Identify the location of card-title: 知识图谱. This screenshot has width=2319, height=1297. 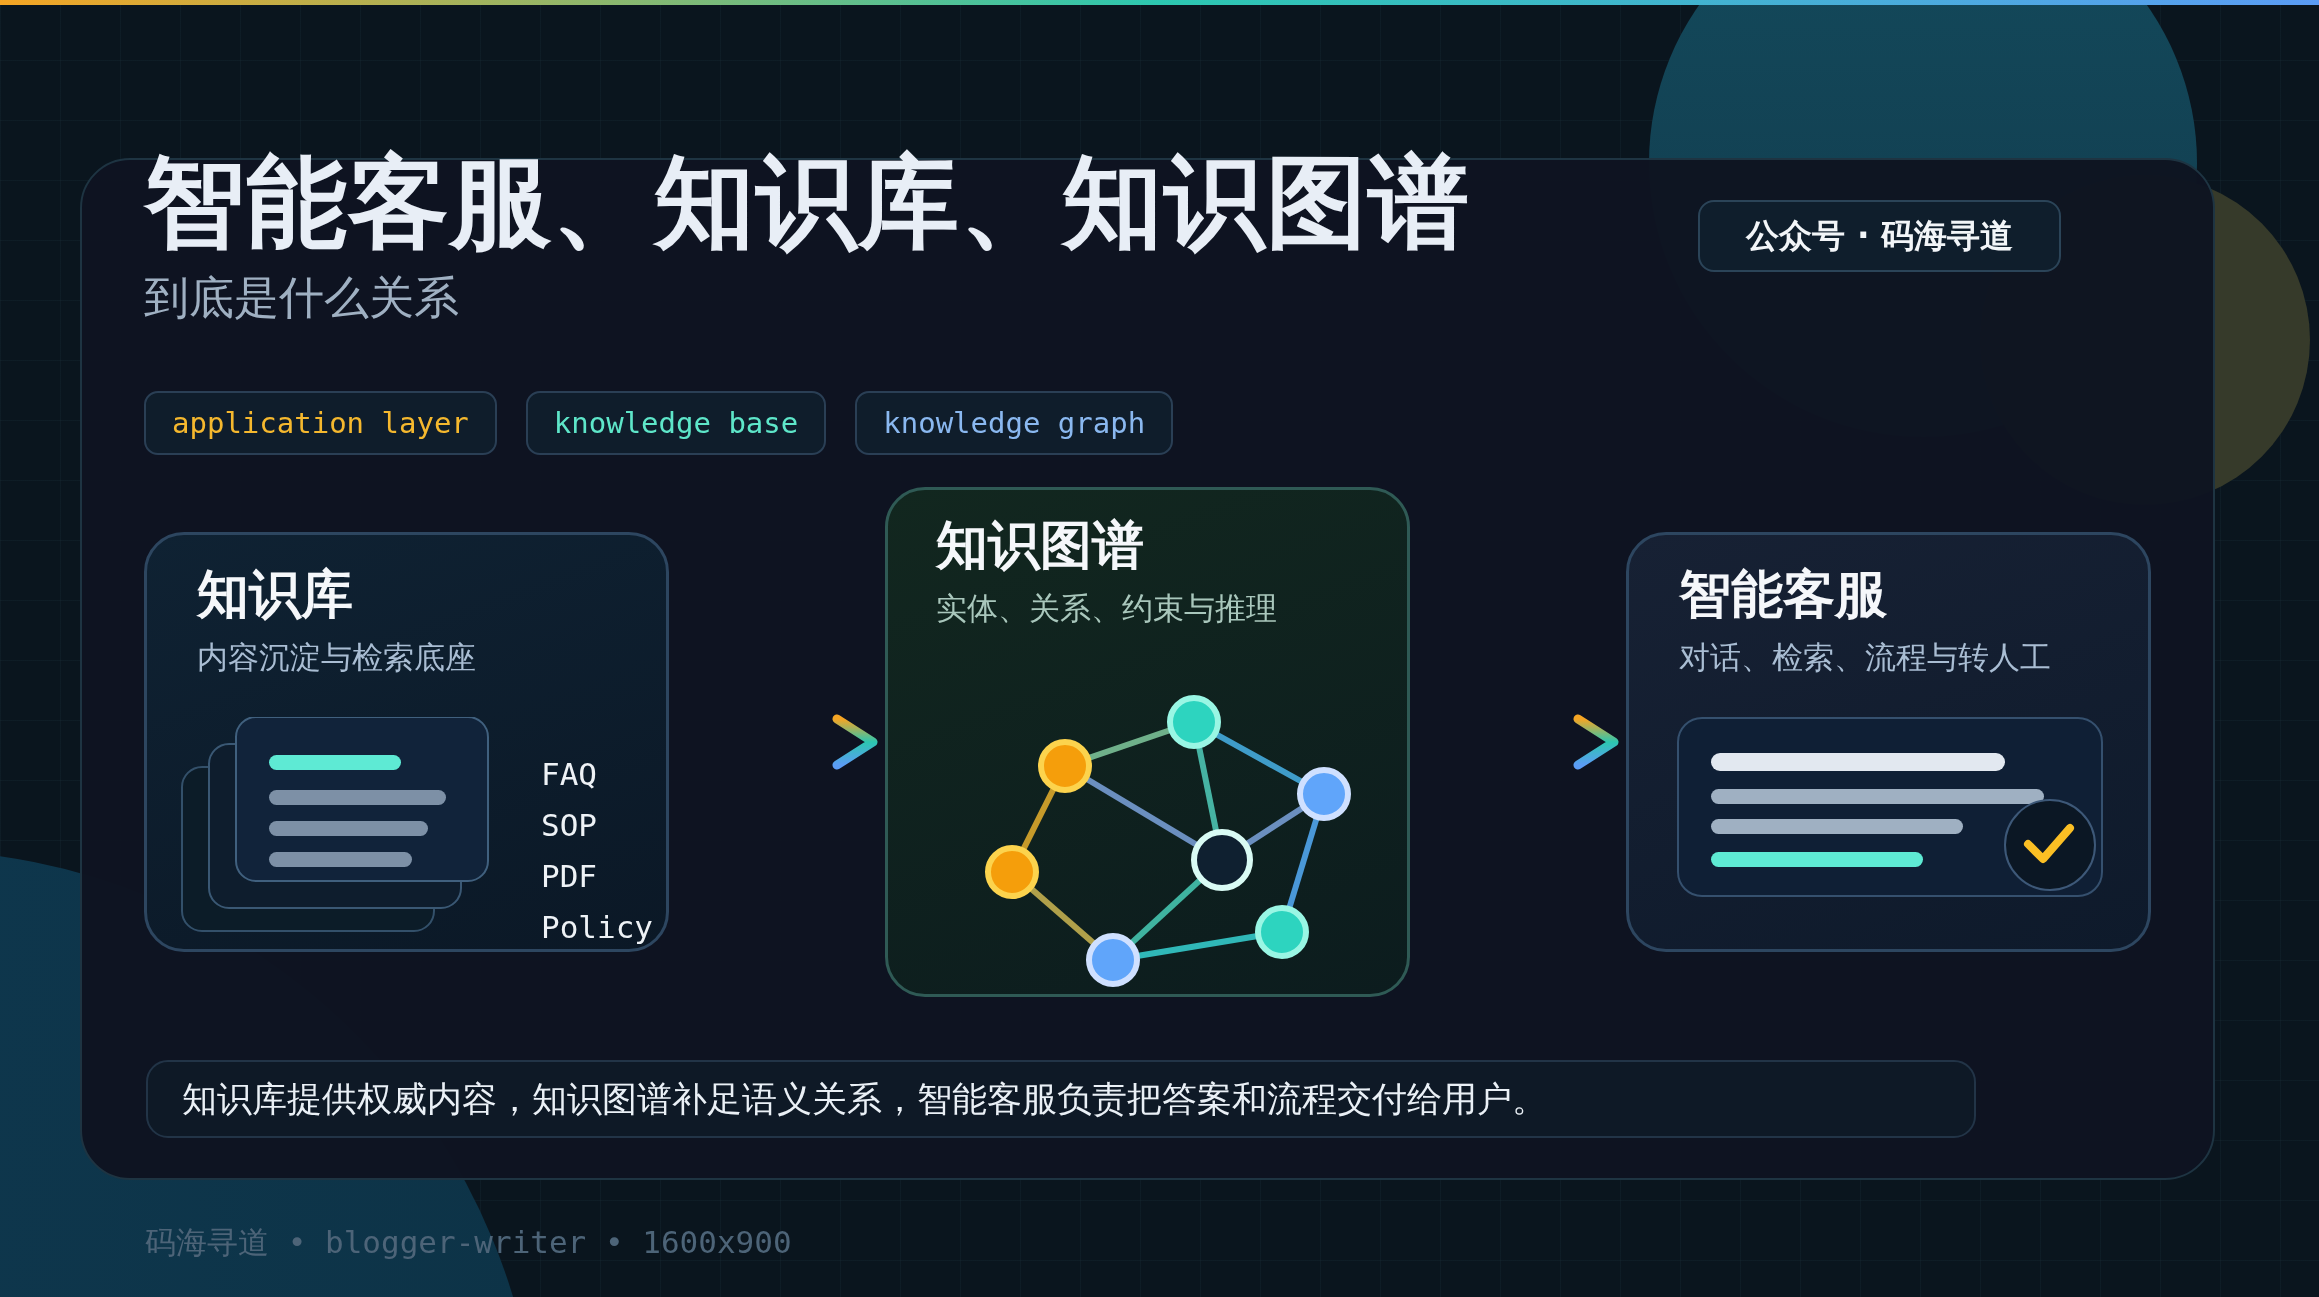
(1040, 545).